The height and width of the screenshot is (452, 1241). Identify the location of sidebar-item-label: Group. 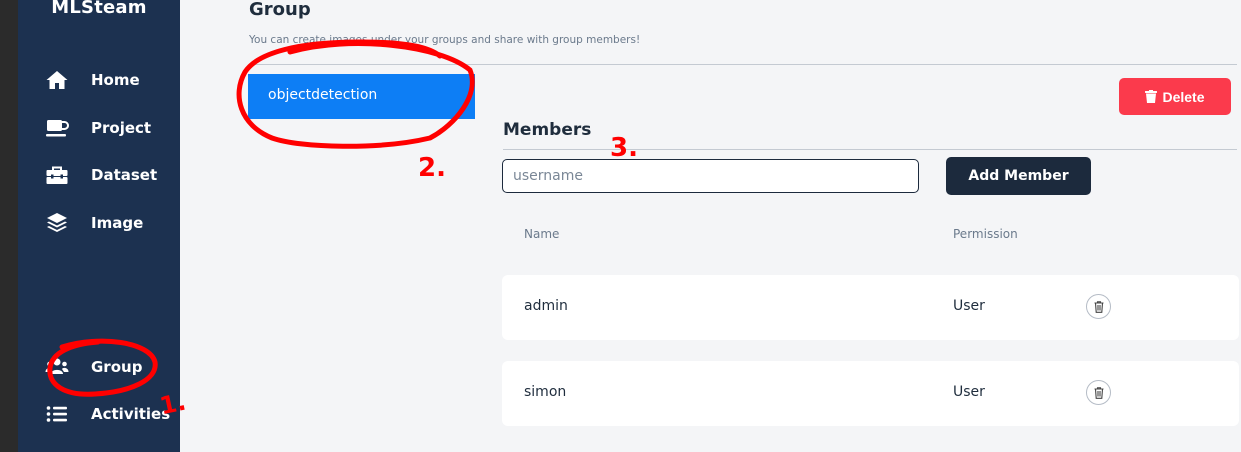
(117, 367).